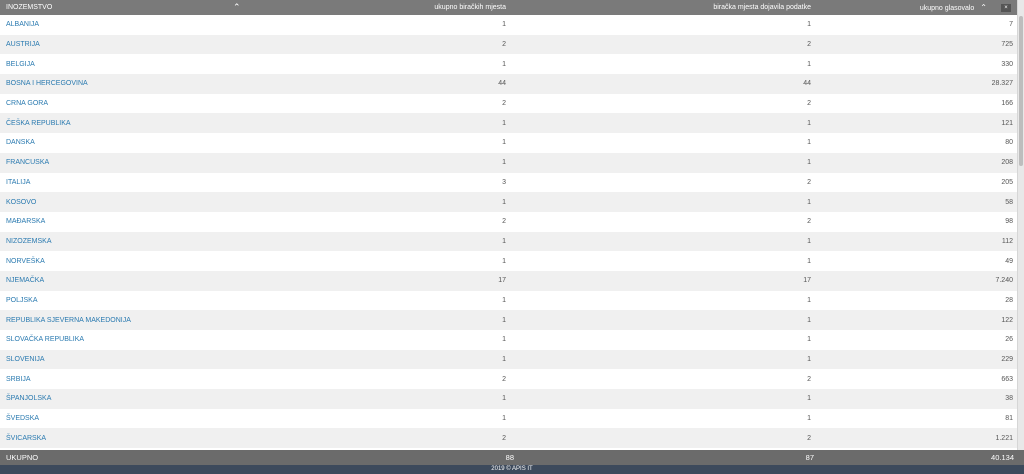 The width and height of the screenshot is (1024, 474). Describe the element at coordinates (130, 379) in the screenshot. I see `country-link: SRBIJA` at that location.